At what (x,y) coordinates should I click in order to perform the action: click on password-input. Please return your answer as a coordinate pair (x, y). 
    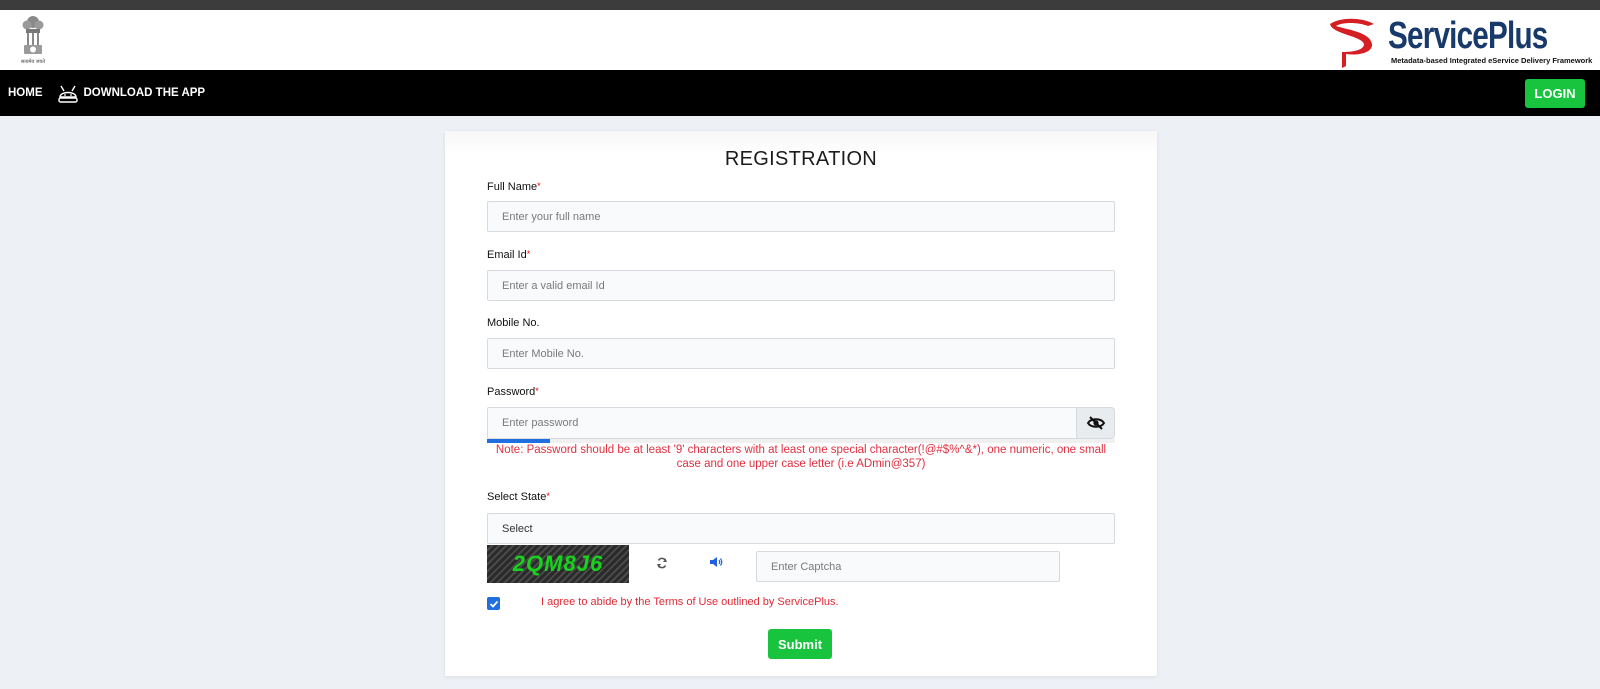
    Looking at the image, I should click on (782, 423).